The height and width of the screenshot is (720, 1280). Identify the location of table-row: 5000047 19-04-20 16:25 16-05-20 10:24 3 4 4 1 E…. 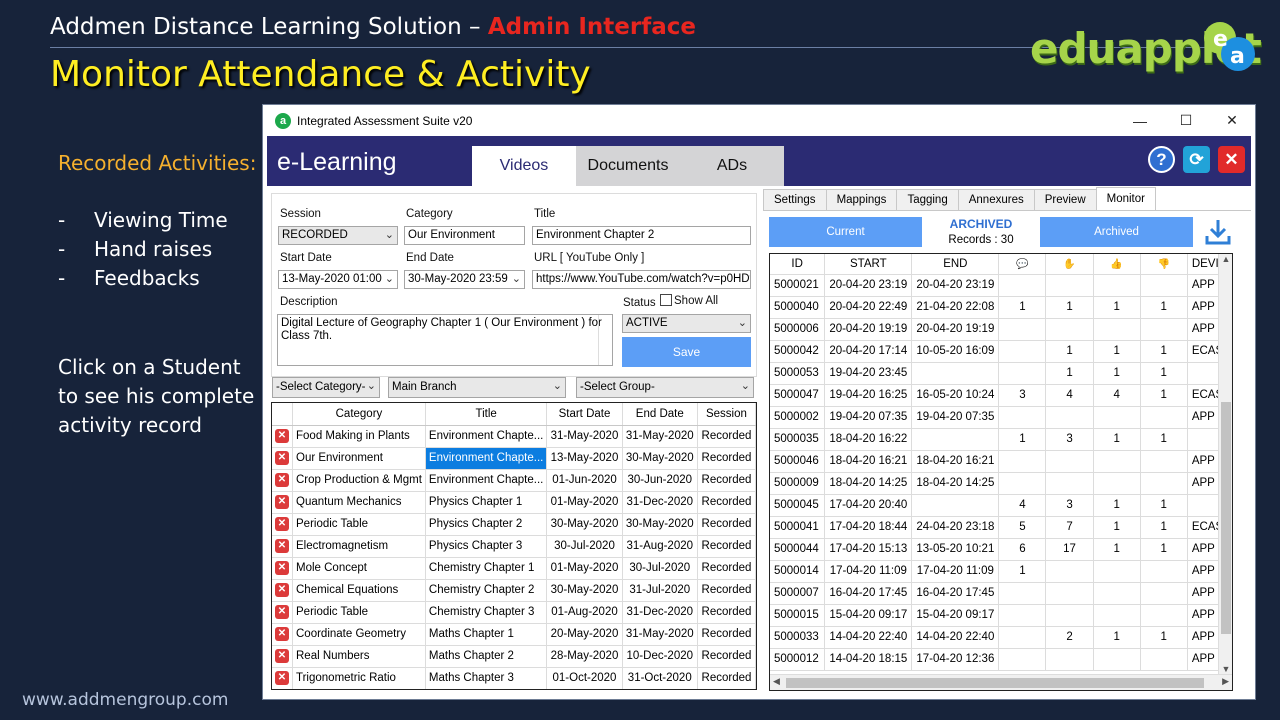
(1001, 395).